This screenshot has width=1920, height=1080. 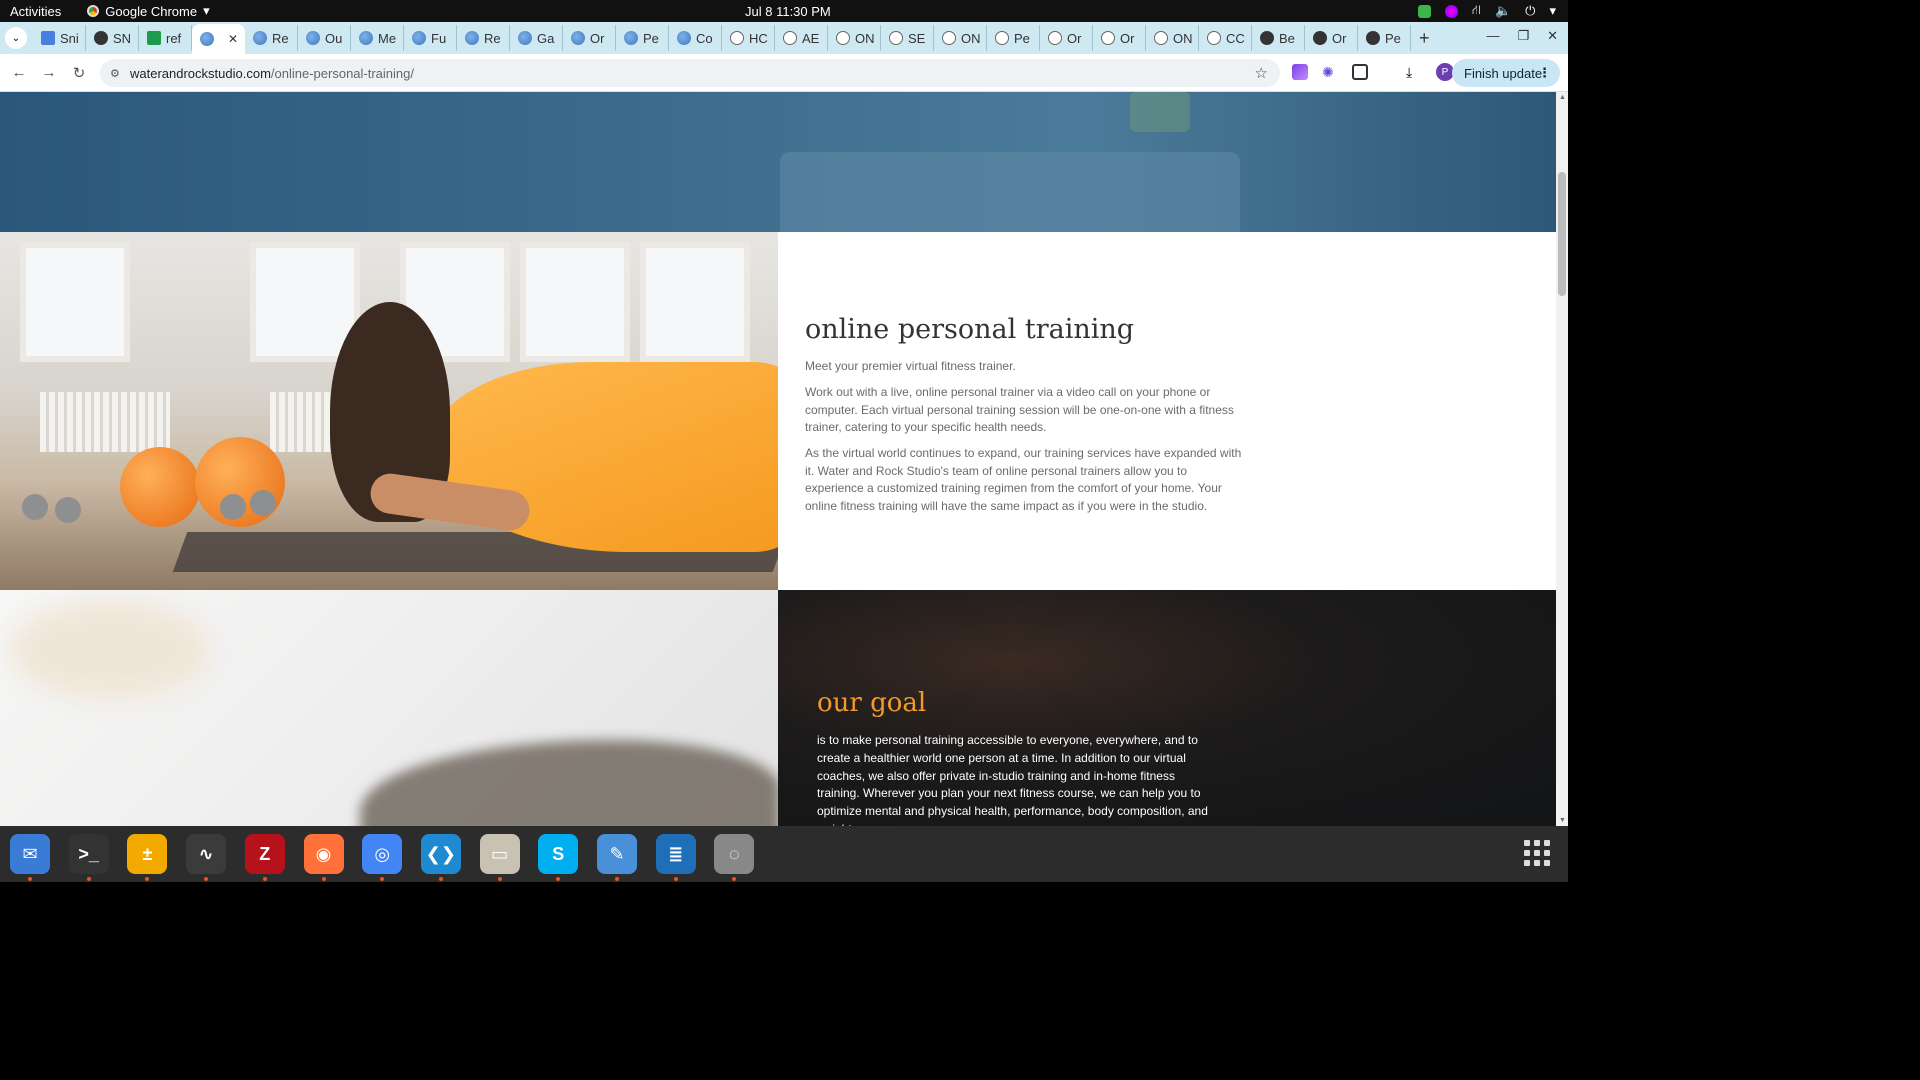 I want to click on tab-label: Me, so click(x=387, y=38).